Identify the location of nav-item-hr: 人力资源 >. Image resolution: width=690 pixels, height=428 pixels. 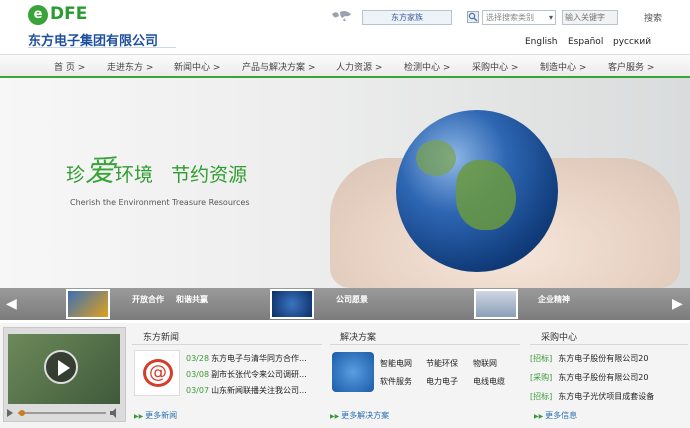
(359, 66).